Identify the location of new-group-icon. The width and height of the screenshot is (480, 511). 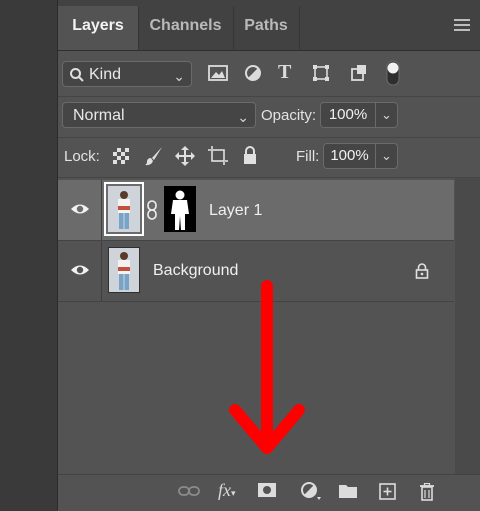
(348, 491).